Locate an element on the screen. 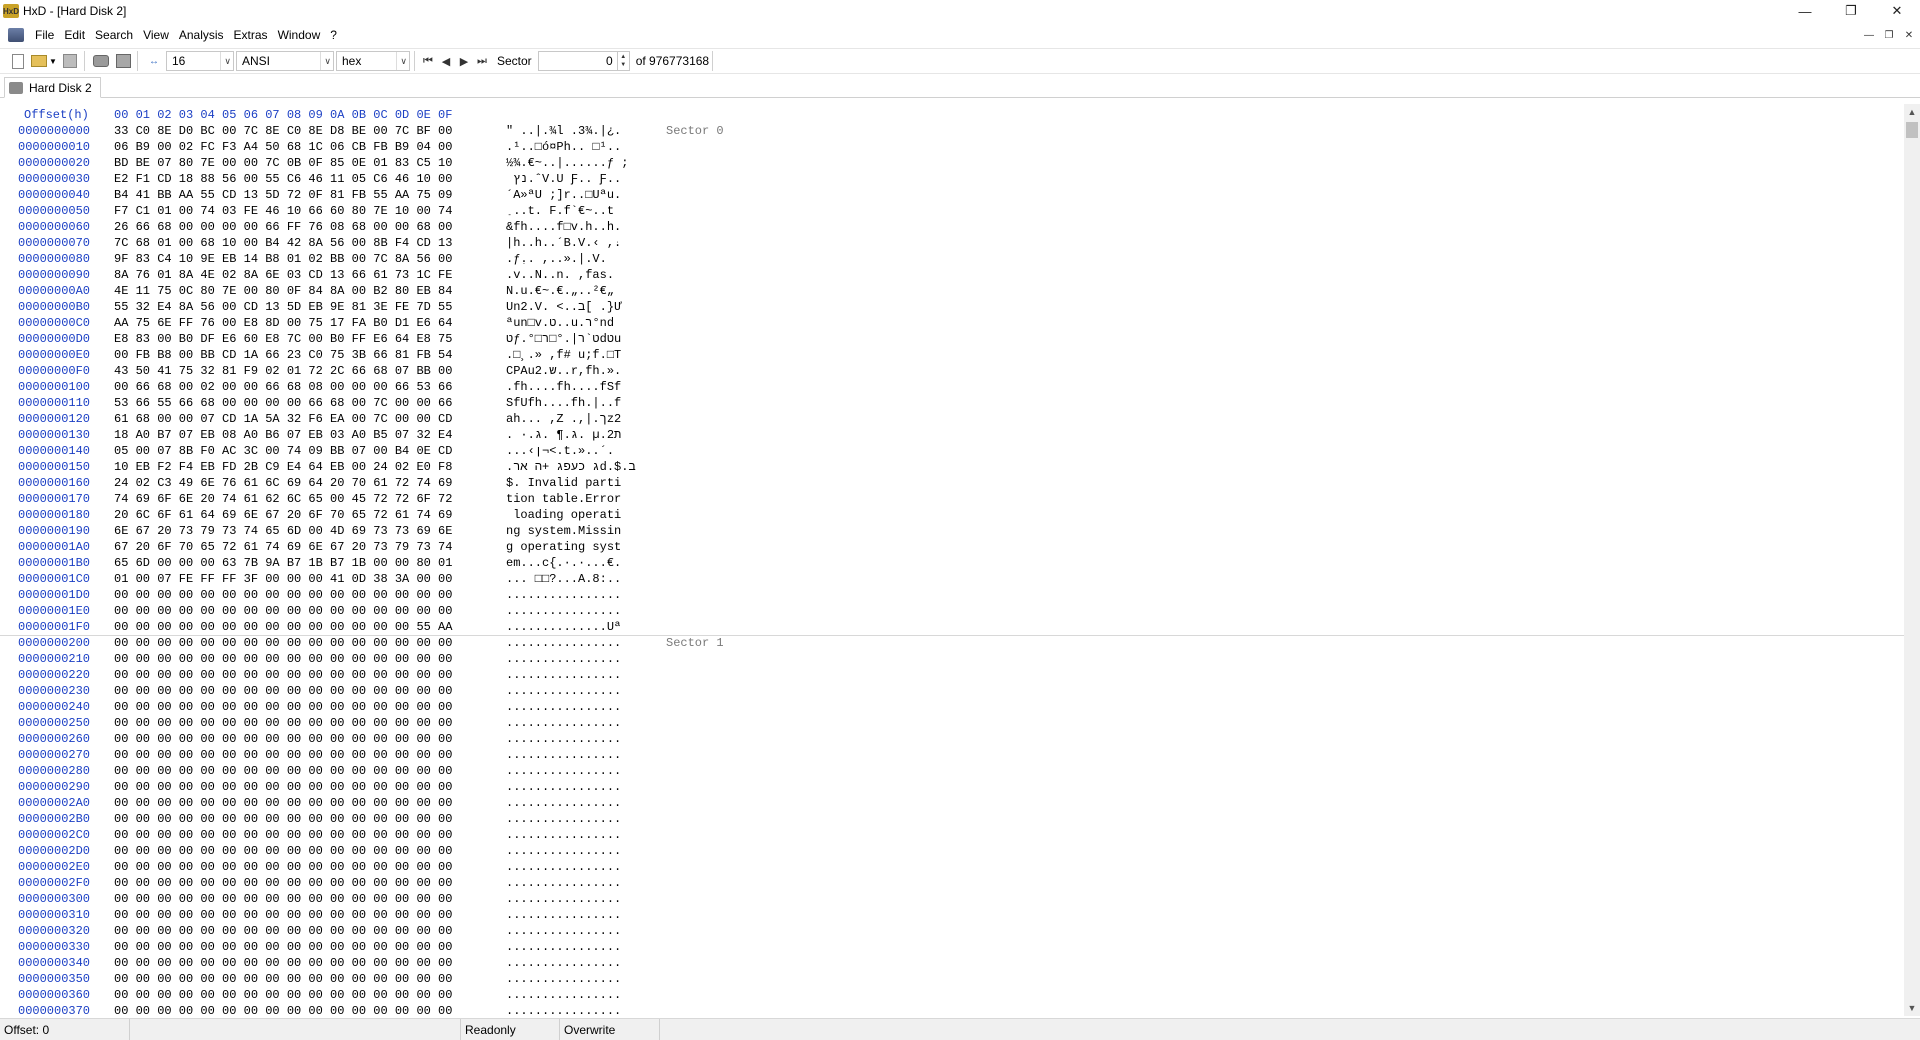 The height and width of the screenshot is (1040, 1920). scroll-up-icon: ▲ is located at coordinates (1912, 112).